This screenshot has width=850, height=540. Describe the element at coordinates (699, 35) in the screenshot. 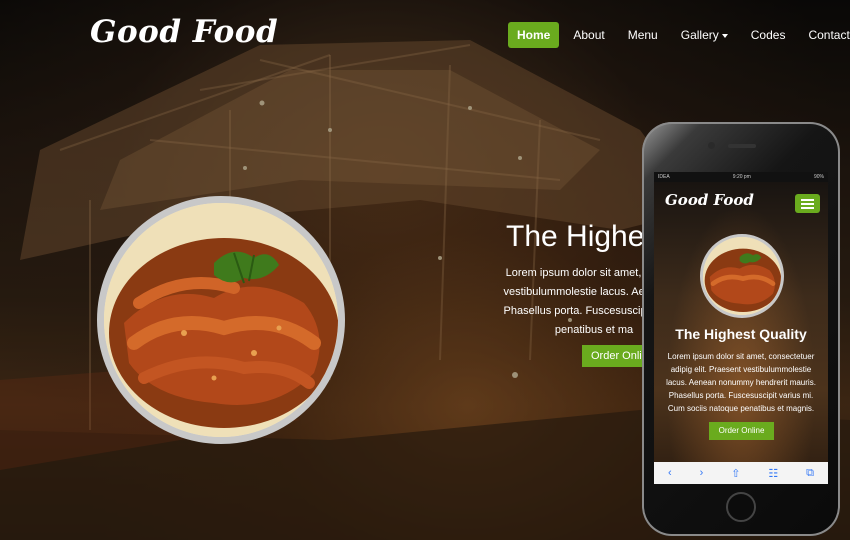

I see `nav-gallery-label: Gallery` at that location.